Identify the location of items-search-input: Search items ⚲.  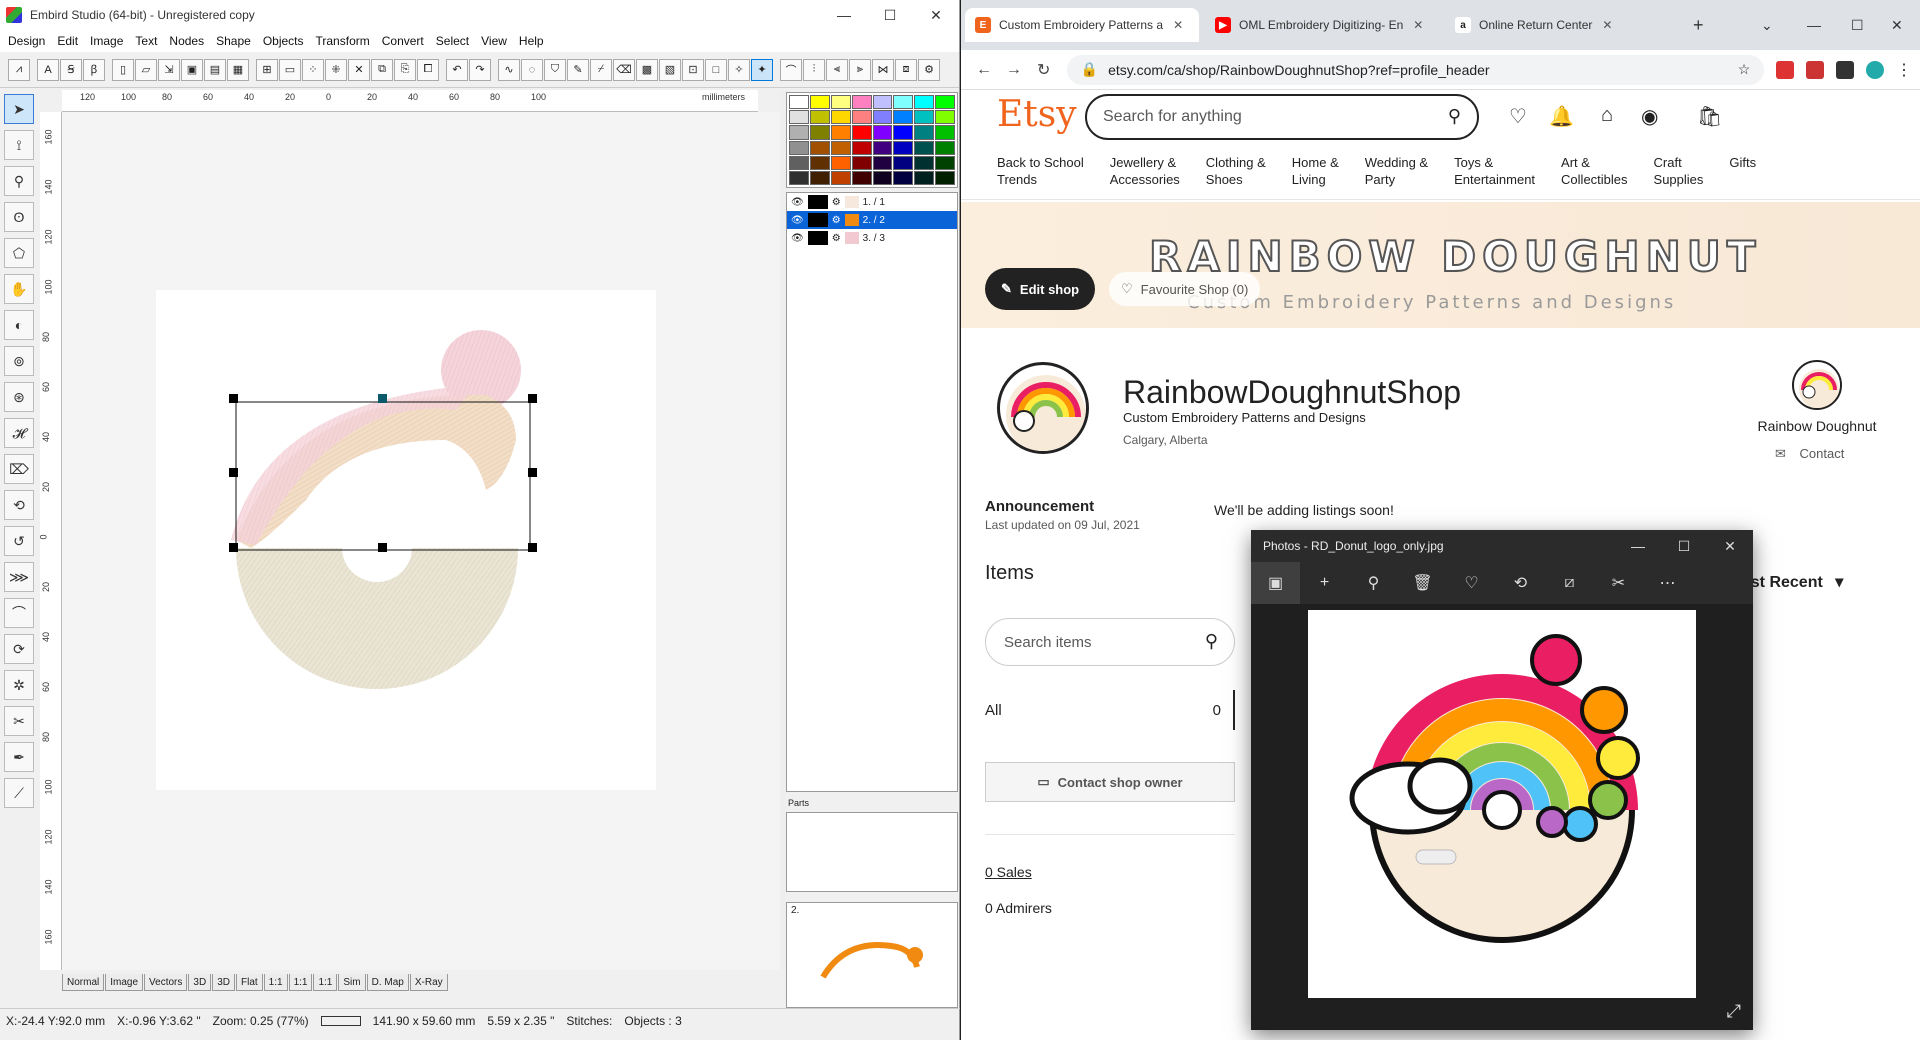
(1110, 642).